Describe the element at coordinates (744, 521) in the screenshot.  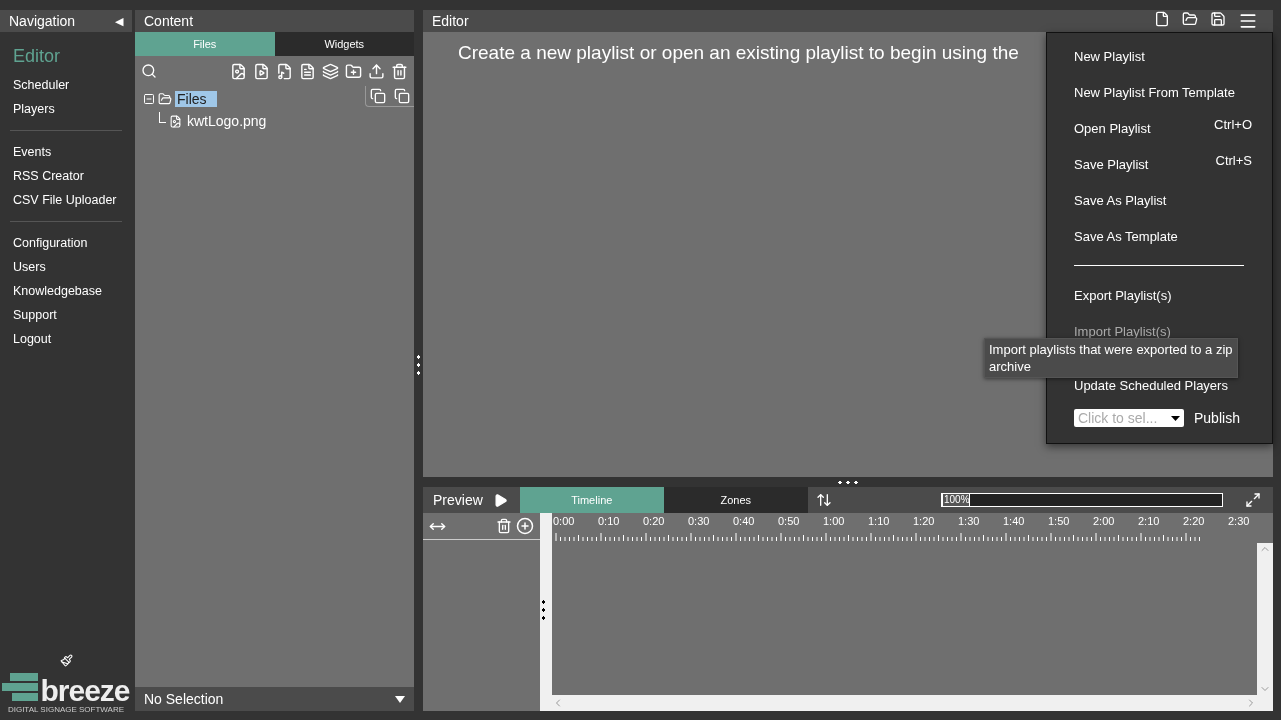
I see `time-label: 0:40` at that location.